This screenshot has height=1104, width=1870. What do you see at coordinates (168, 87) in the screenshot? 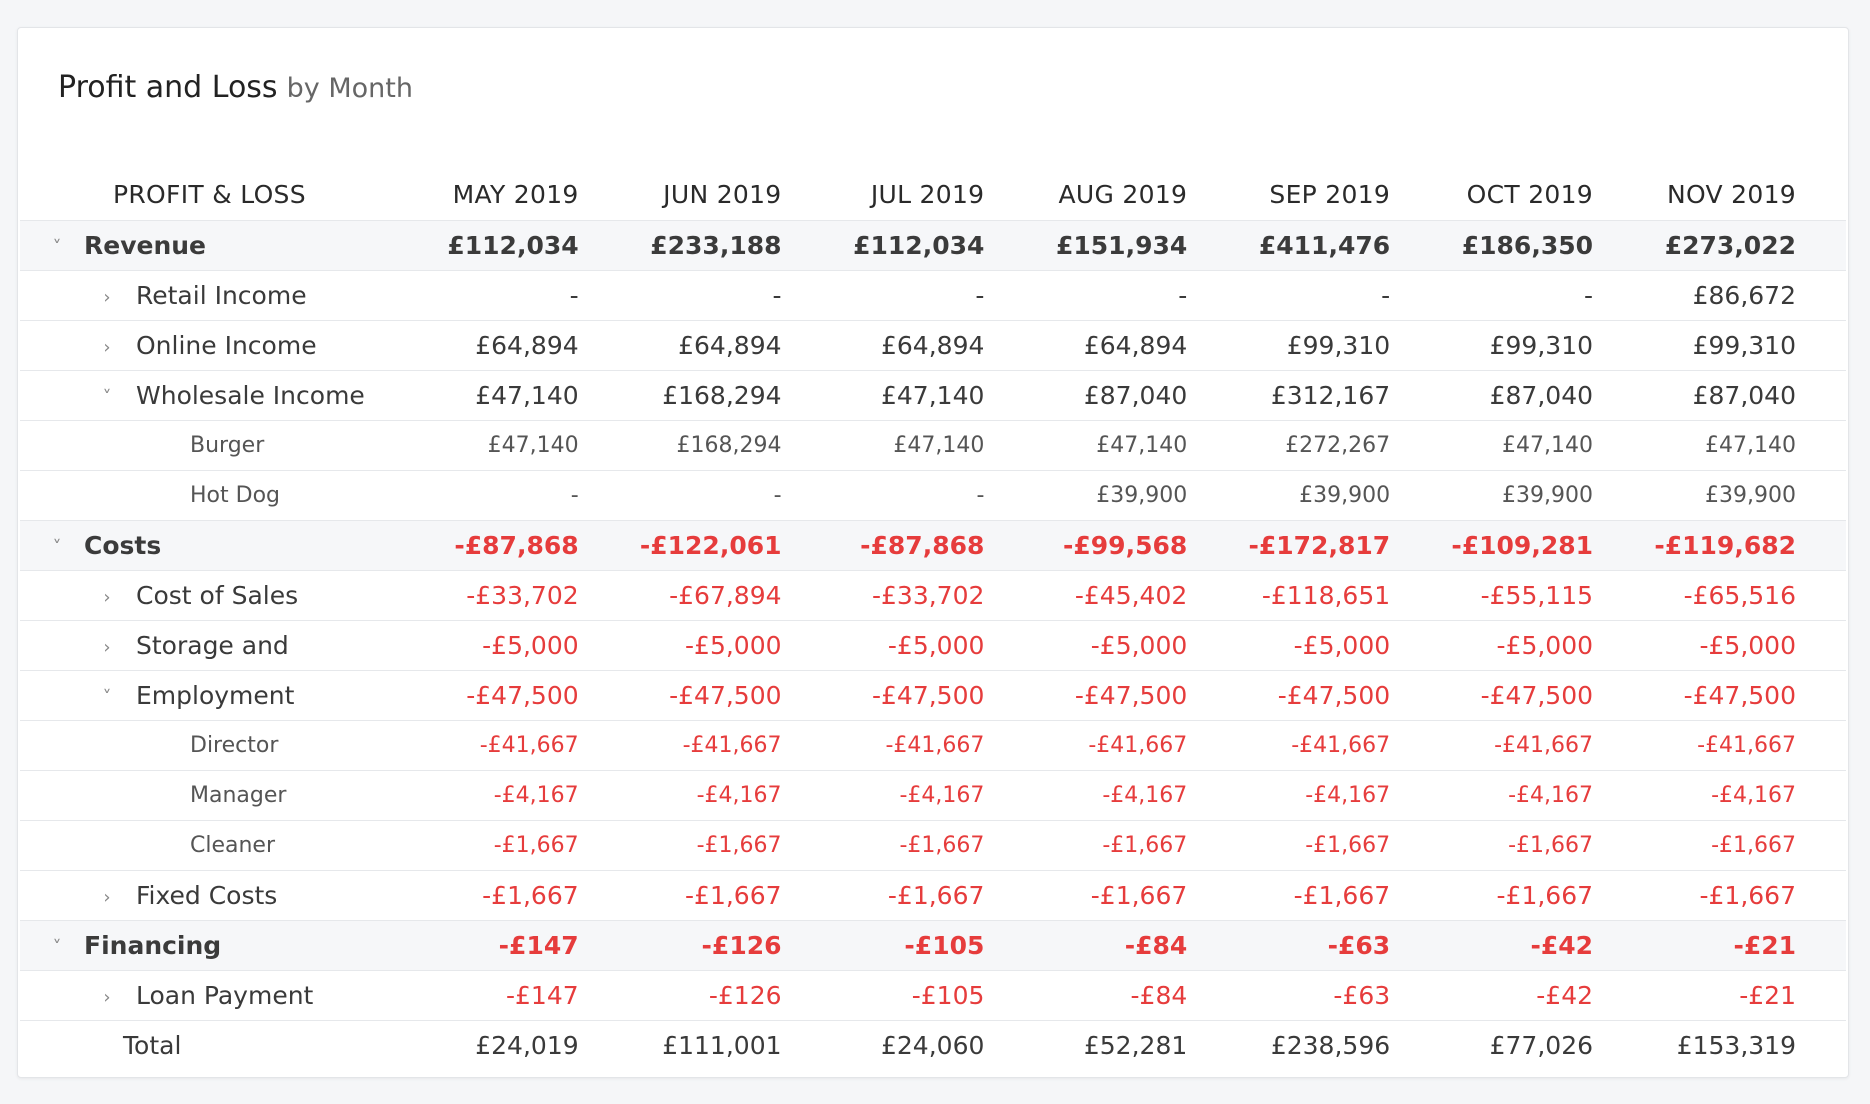
I see `title-main: Profit and Loss` at bounding box center [168, 87].